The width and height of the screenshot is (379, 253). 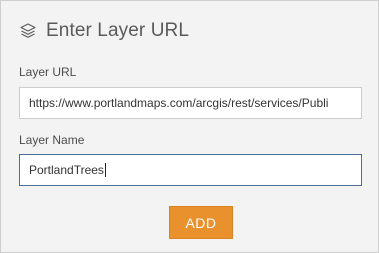 I want to click on text-cursor, so click(x=105, y=170).